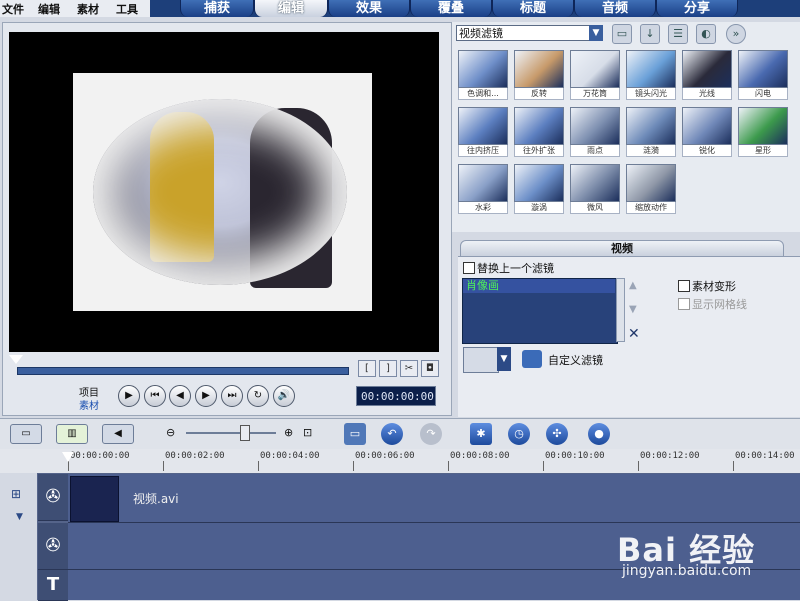 This screenshot has width=800, height=601. What do you see at coordinates (451, 8) in the screenshot?
I see `tab-overlay: 覆叠` at bounding box center [451, 8].